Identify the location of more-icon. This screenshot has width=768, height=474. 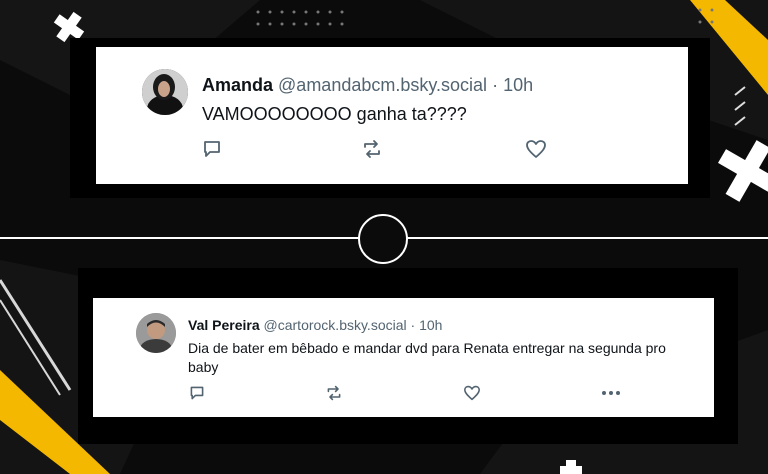
(611, 393).